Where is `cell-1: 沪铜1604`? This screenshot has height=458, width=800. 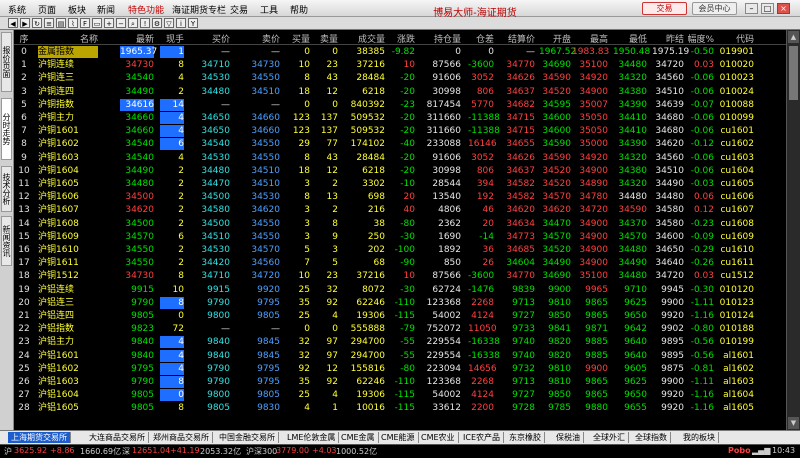
cell-1: 沪铜1604 is located at coordinates (68, 171).